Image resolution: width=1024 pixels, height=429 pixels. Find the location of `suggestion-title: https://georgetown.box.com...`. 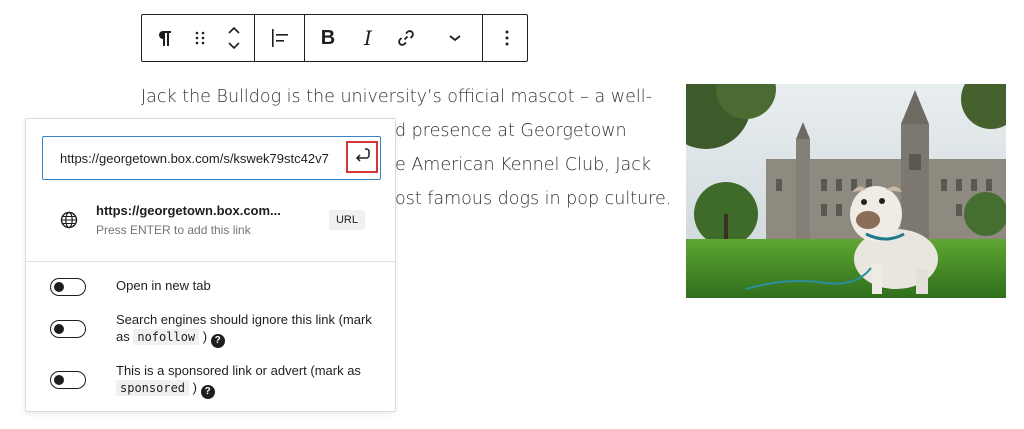

suggestion-title: https://georgetown.box.com... is located at coordinates (188, 210).